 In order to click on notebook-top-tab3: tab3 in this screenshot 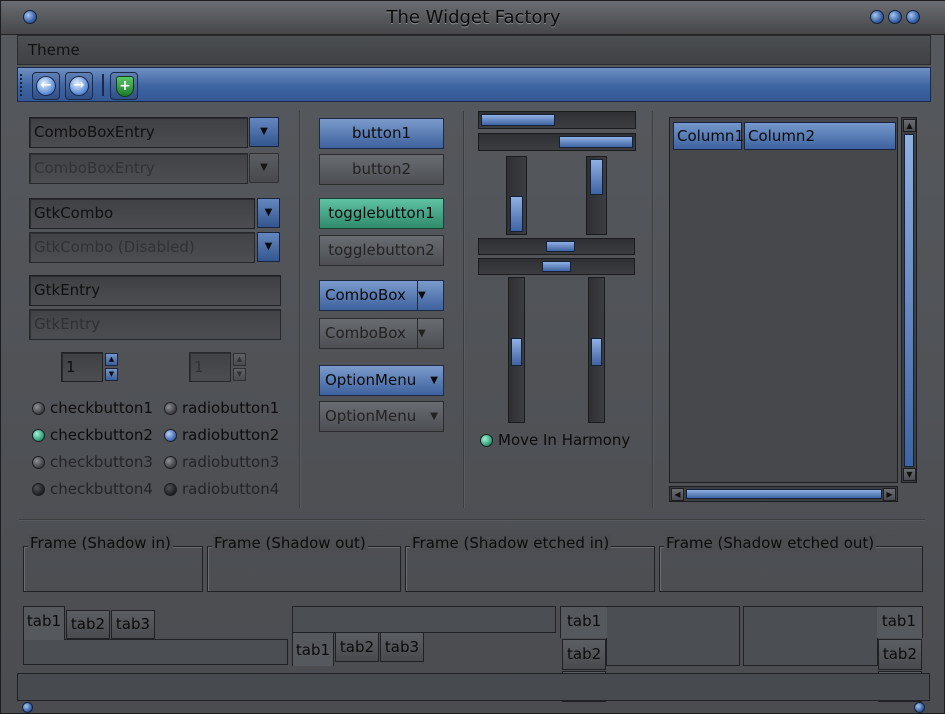, I will do `click(133, 624)`.